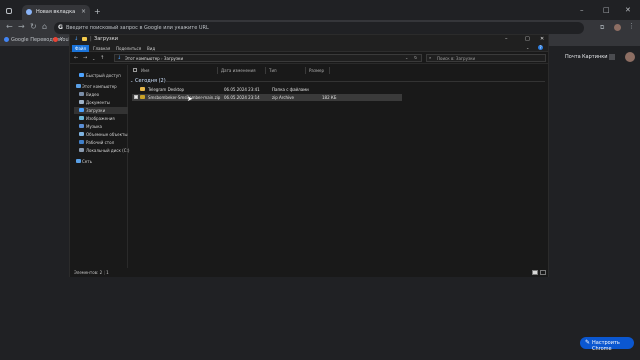 Image resolution: width=640 pixels, height=360 pixels. Describe the element at coordinates (101, 86) in the screenshot. I see `nav-this-pc: Этот компьютер` at that location.